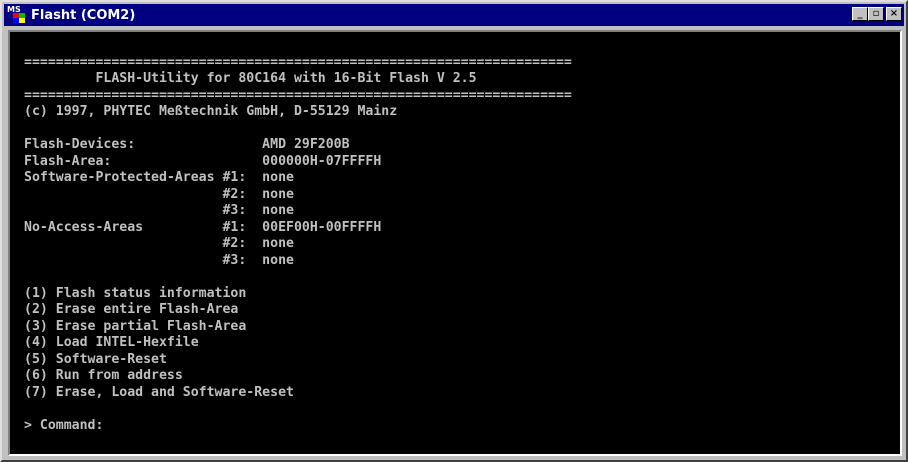 The image size is (908, 462). What do you see at coordinates (203, 161) in the screenshot?
I see `console-line: Flash-Area: 000000H-07FFFFH` at bounding box center [203, 161].